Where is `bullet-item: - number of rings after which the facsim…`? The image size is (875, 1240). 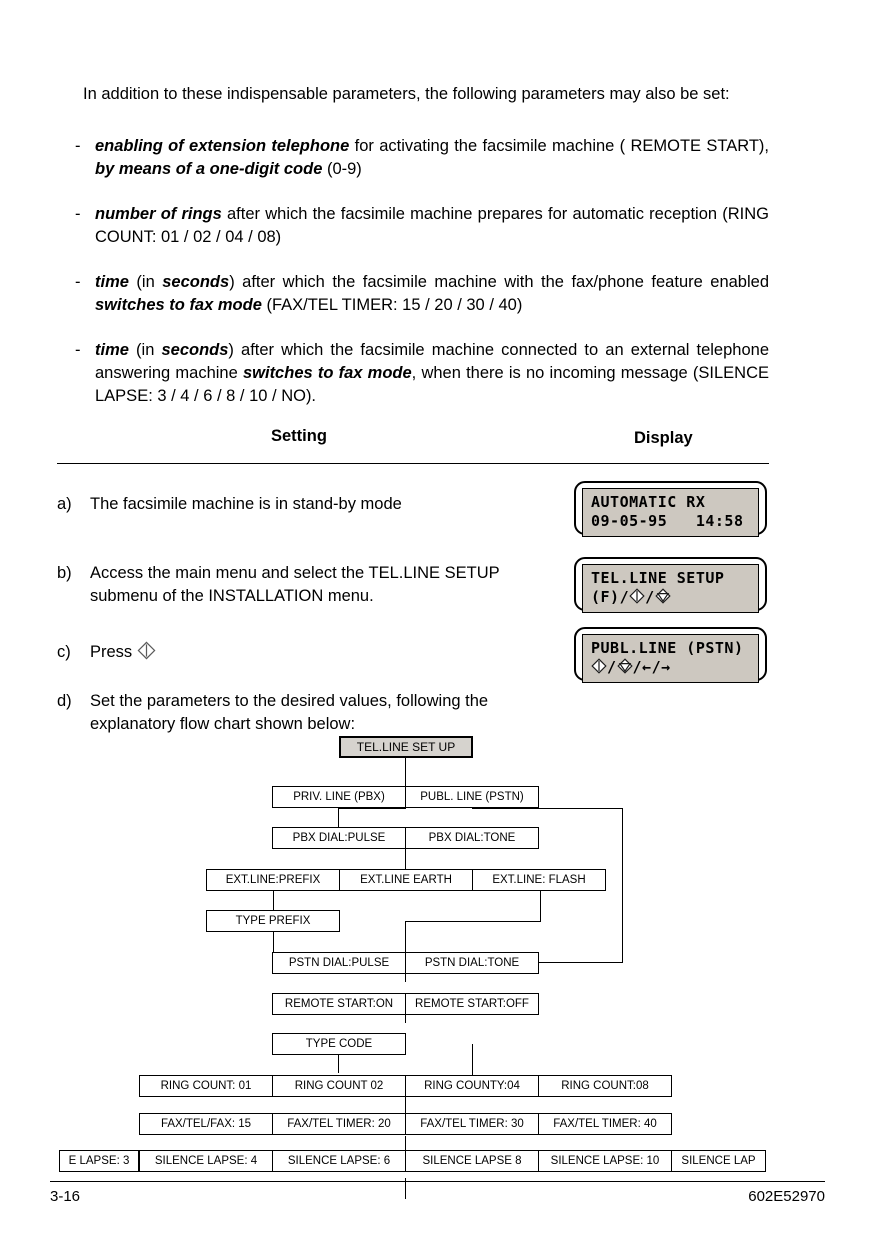
bullet-item: - number of rings after which the facsim… is located at coordinates (422, 226).